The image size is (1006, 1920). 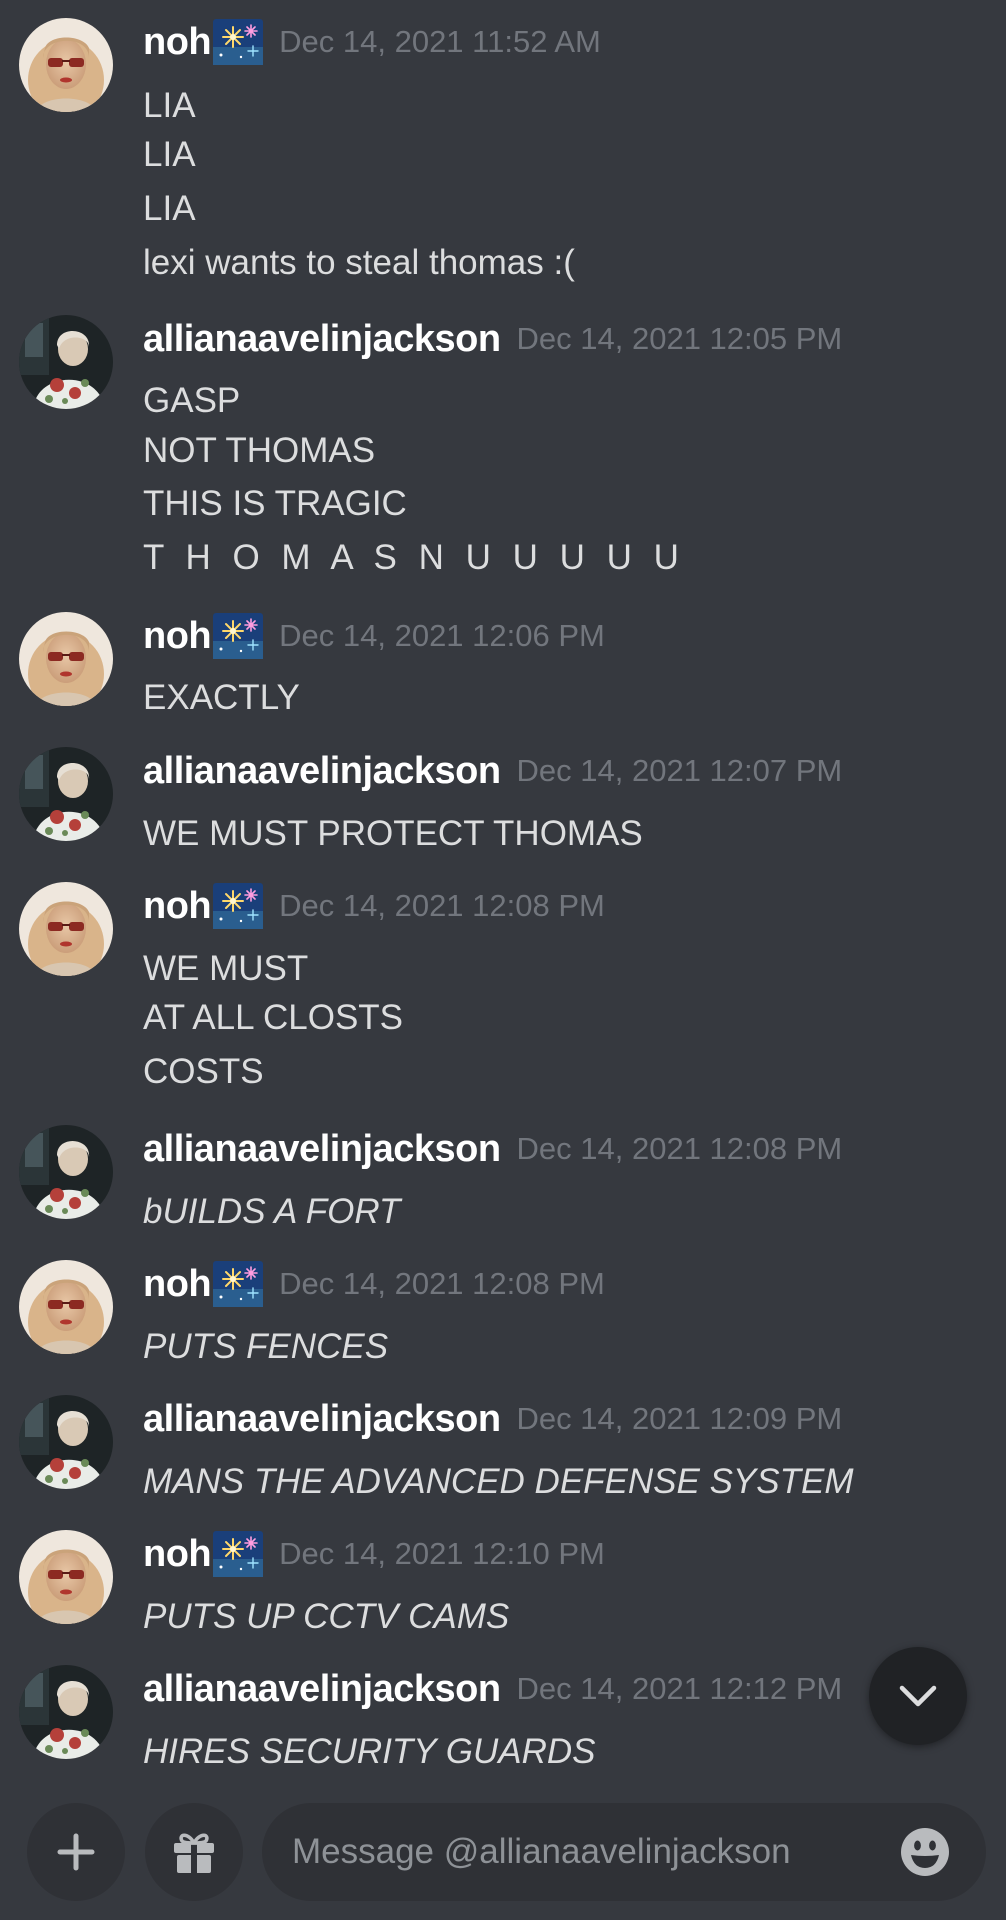 What do you see at coordinates (221, 697) in the screenshot?
I see `message-text: EXACTLY` at bounding box center [221, 697].